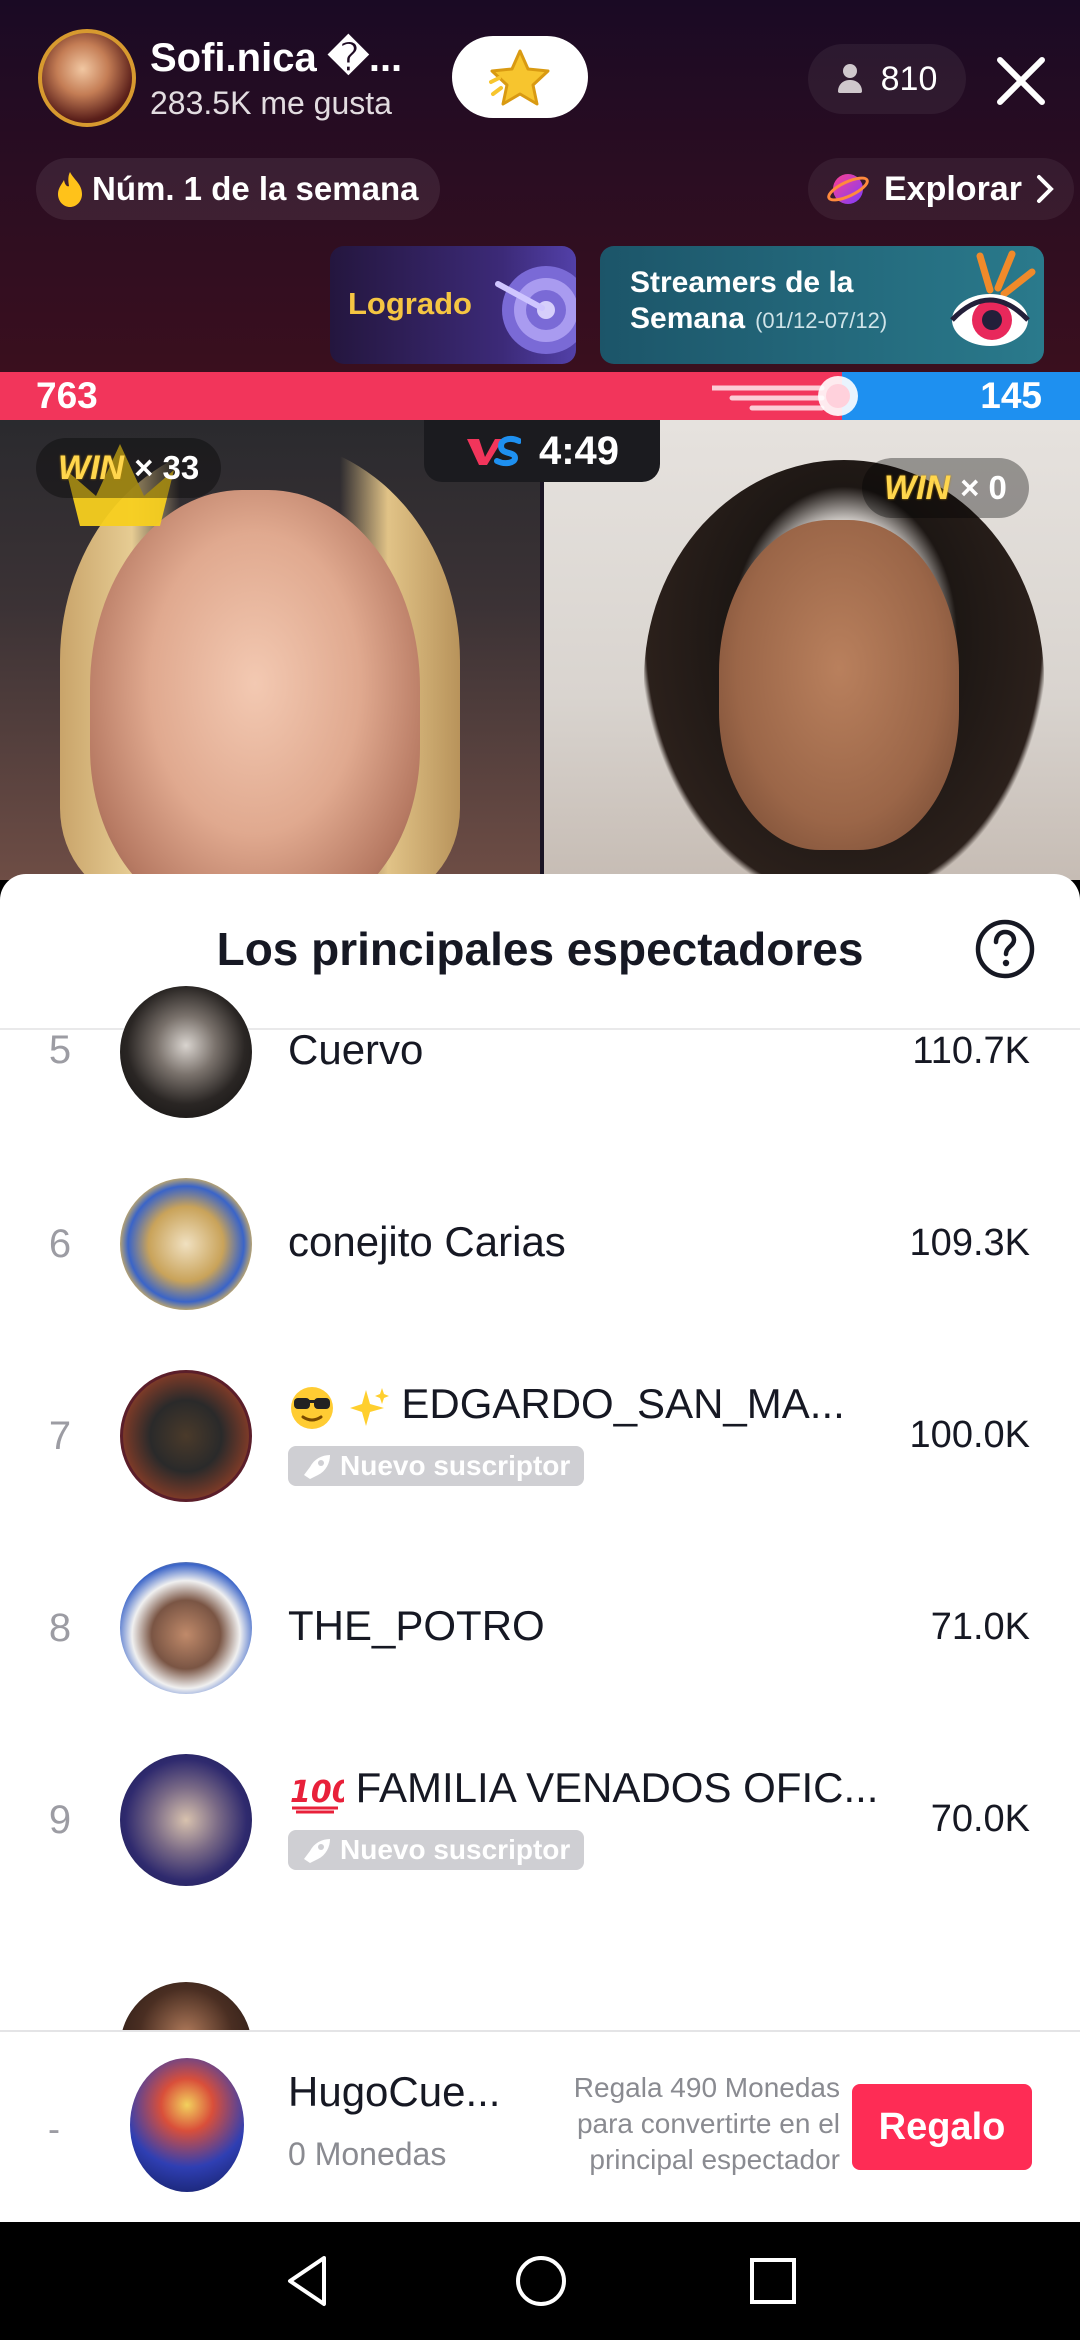 The height and width of the screenshot is (2340, 1080). I want to click on right-win-badge: WIN × 0, so click(945, 488).